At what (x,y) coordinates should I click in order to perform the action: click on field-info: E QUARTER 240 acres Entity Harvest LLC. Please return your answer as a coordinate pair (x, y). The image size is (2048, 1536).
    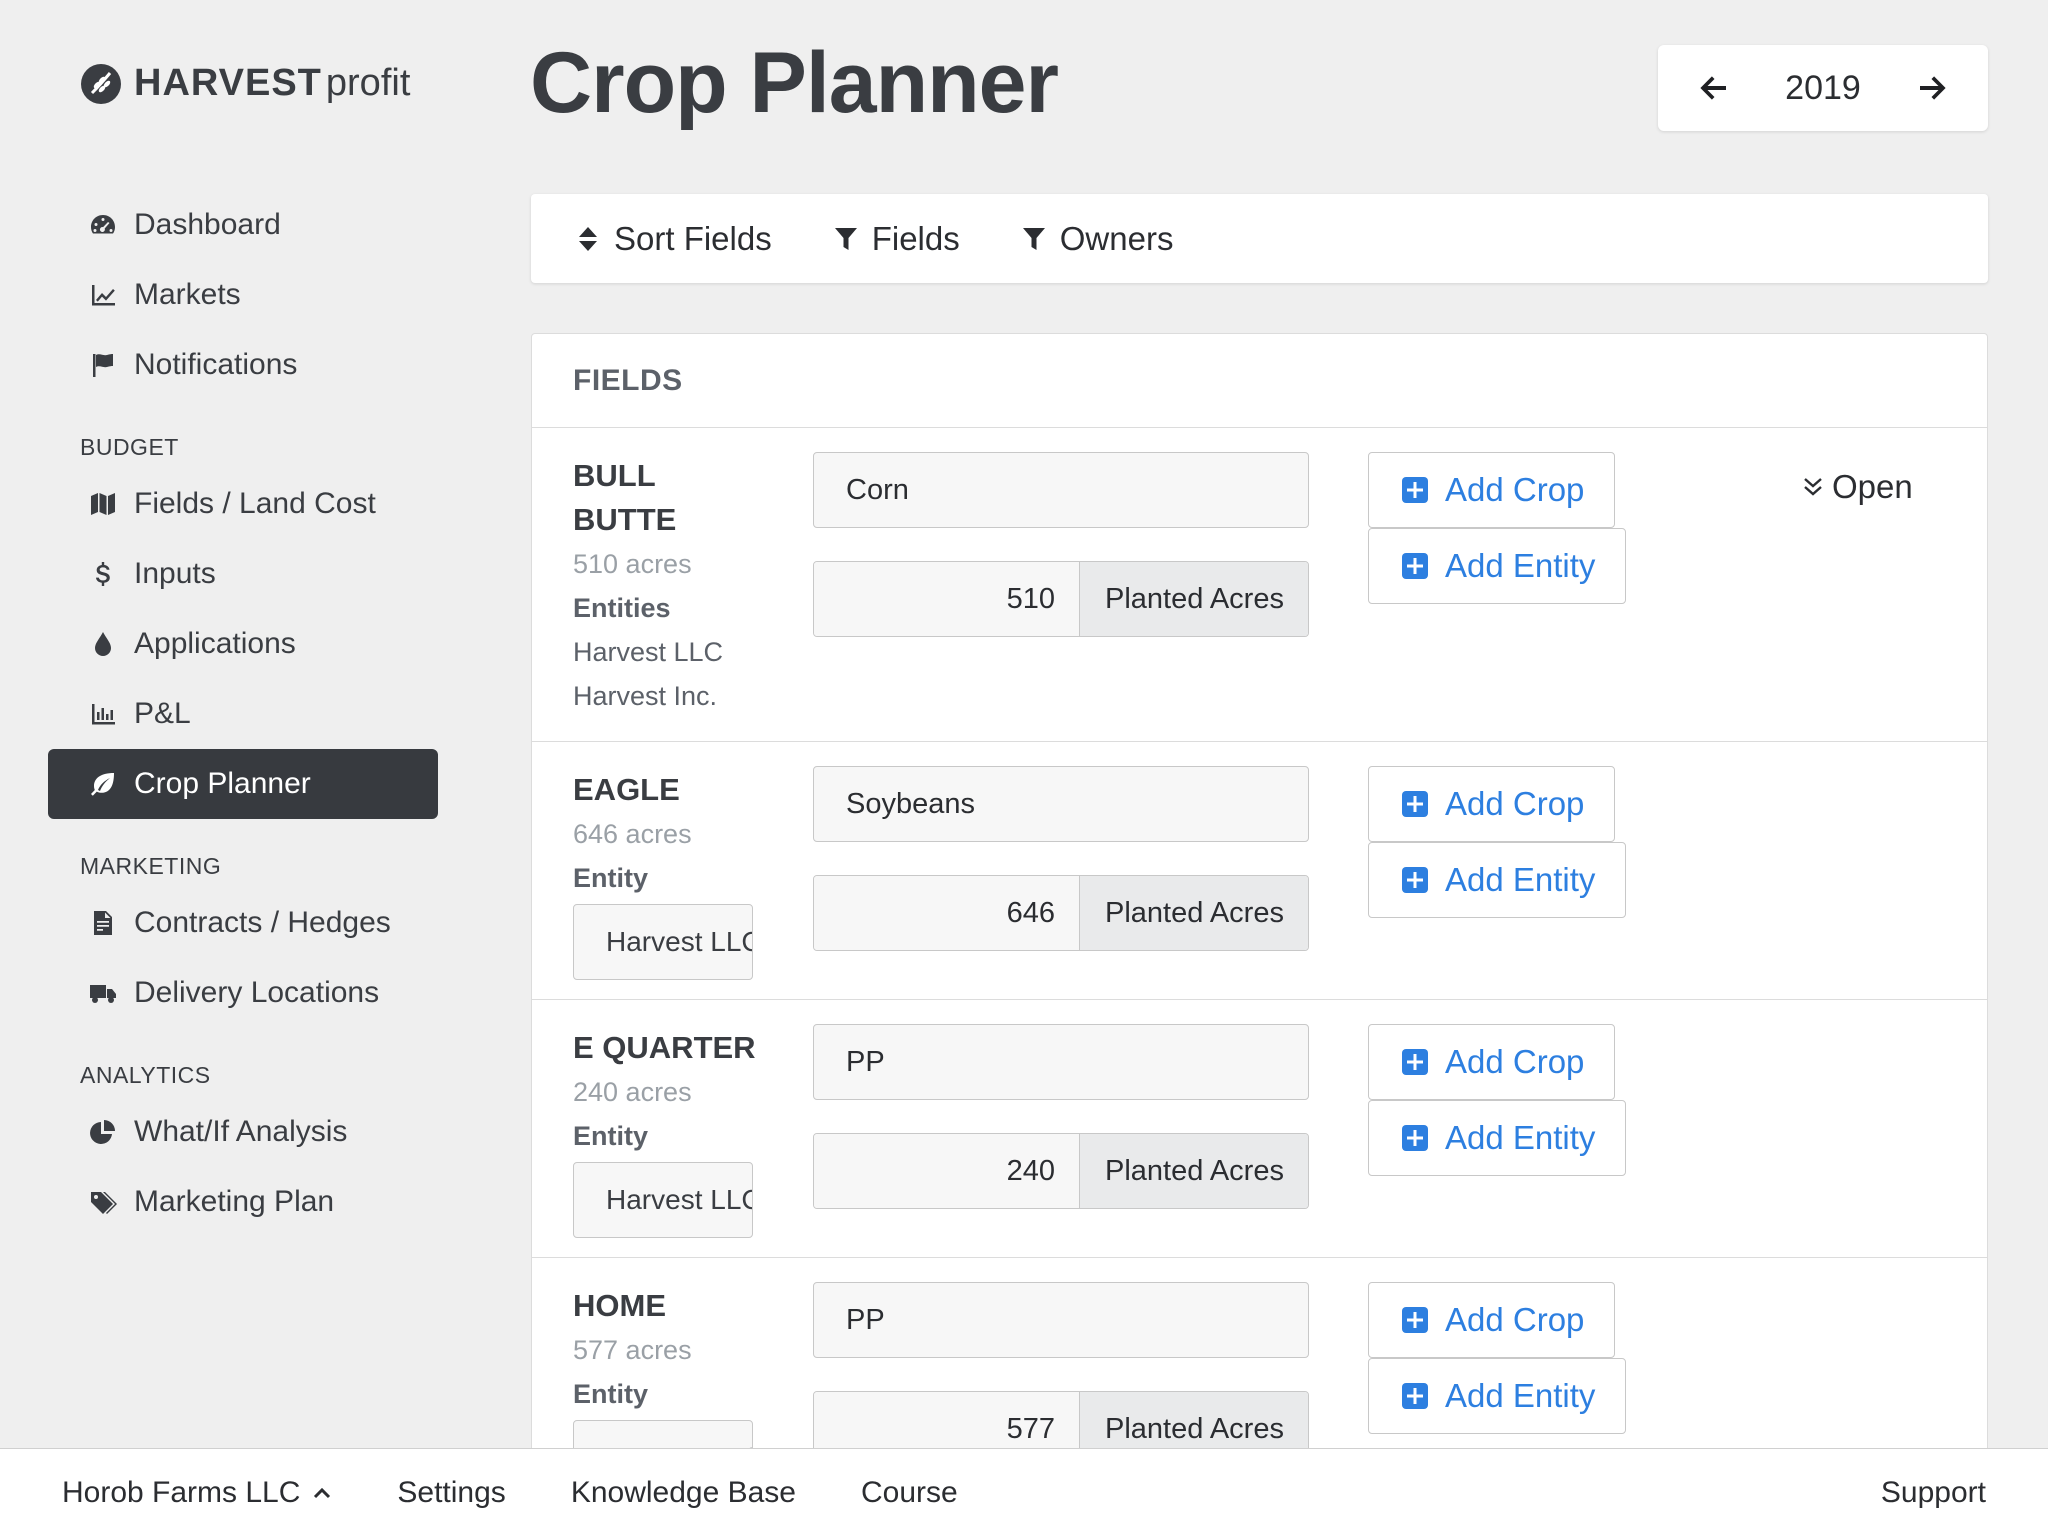
    Looking at the image, I should click on (673, 1132).